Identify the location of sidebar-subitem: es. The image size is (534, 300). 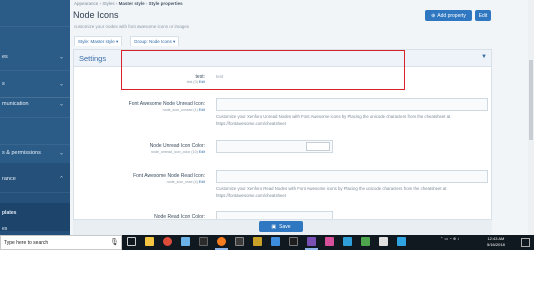
(4, 229).